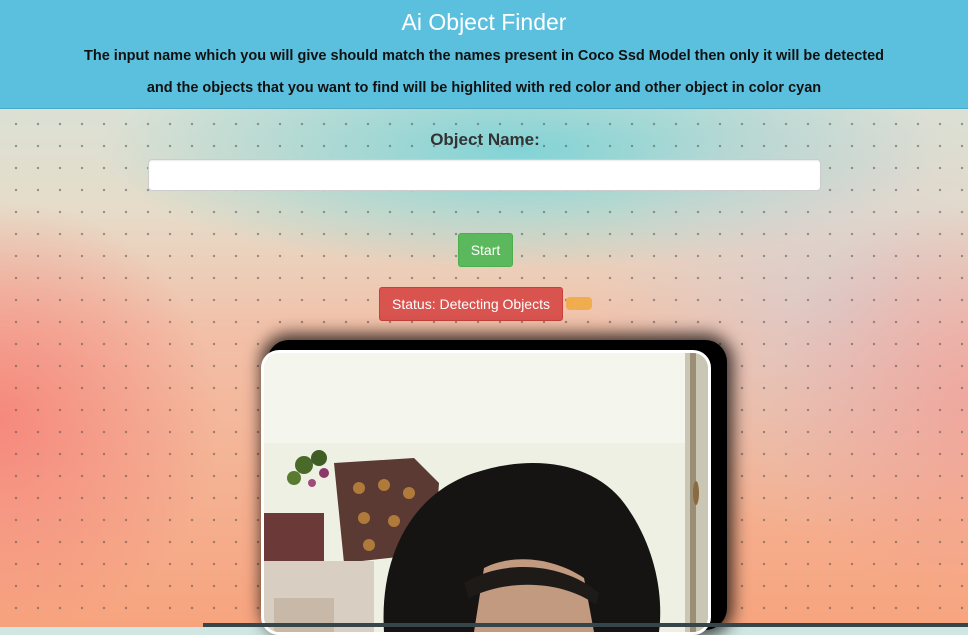 This screenshot has height=635, width=968. I want to click on status-indicator, so click(579, 303).